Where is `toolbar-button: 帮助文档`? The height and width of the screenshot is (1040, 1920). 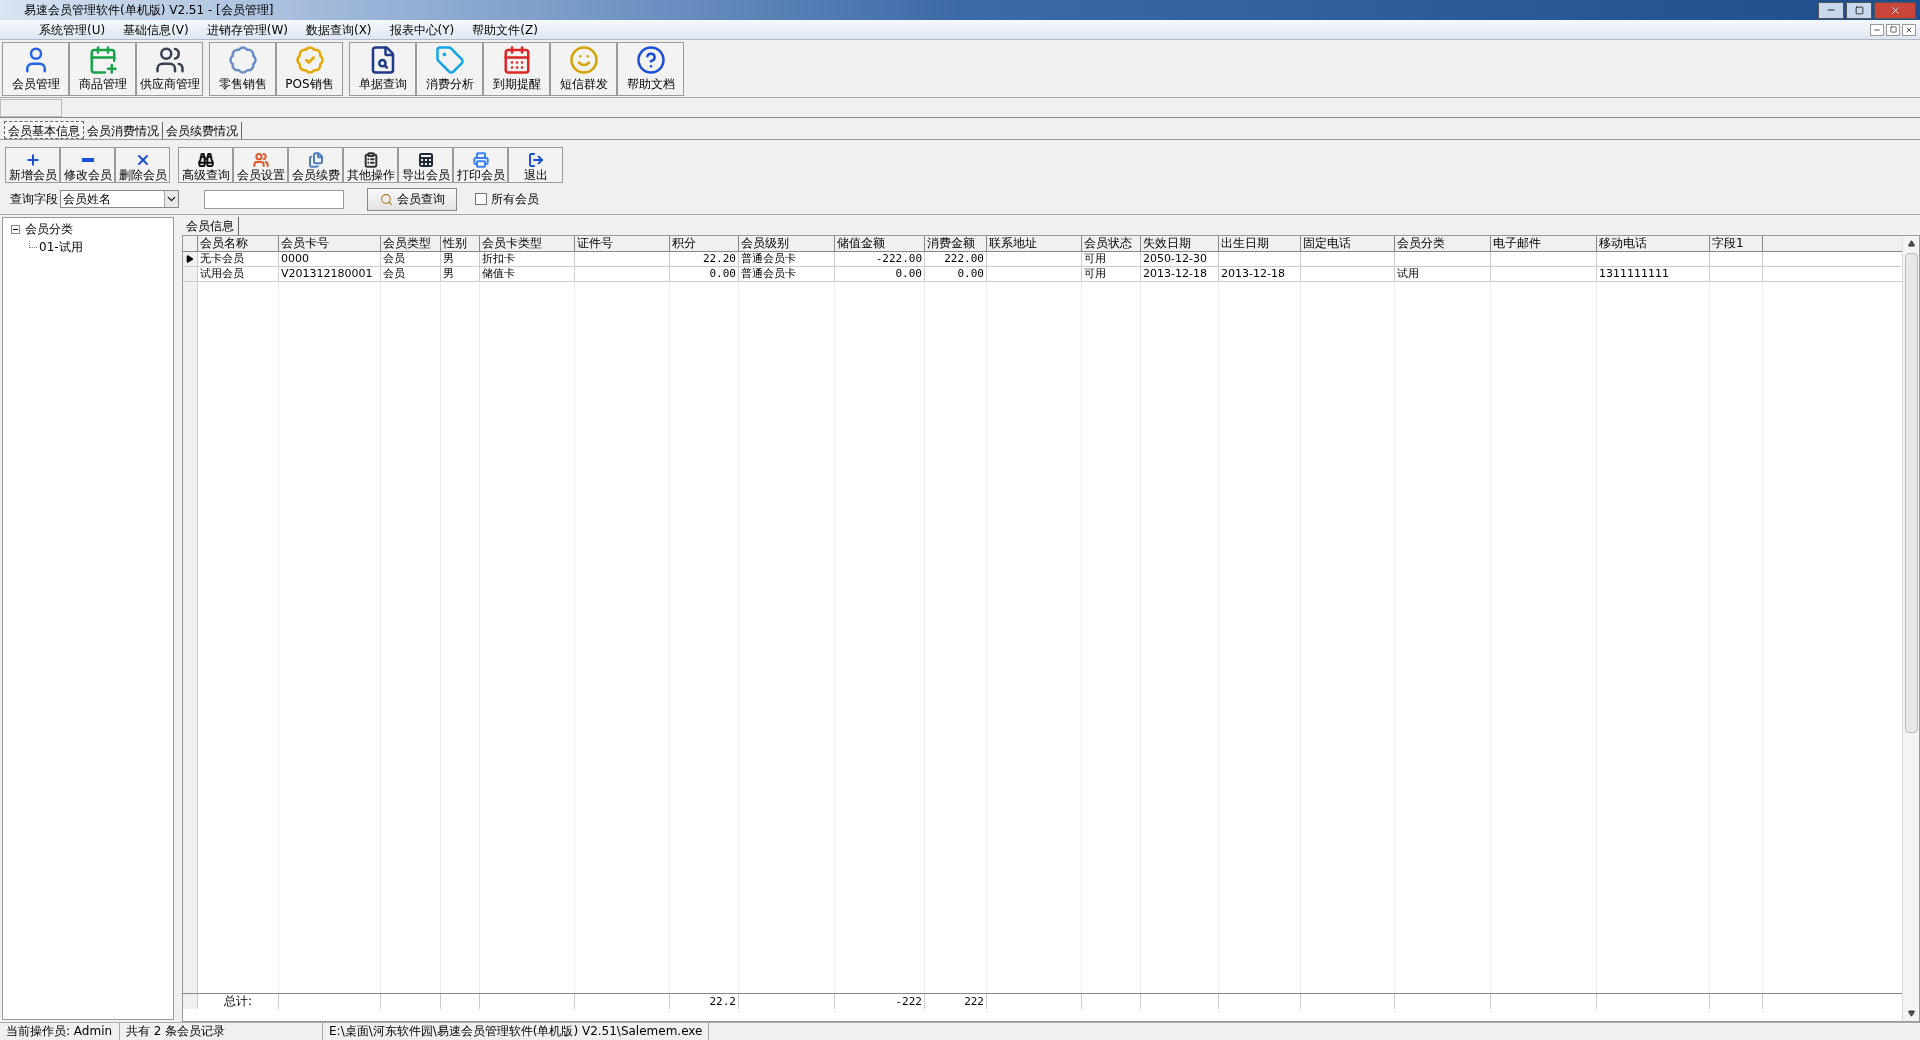
toolbar-button: 帮助文档 is located at coordinates (650, 69).